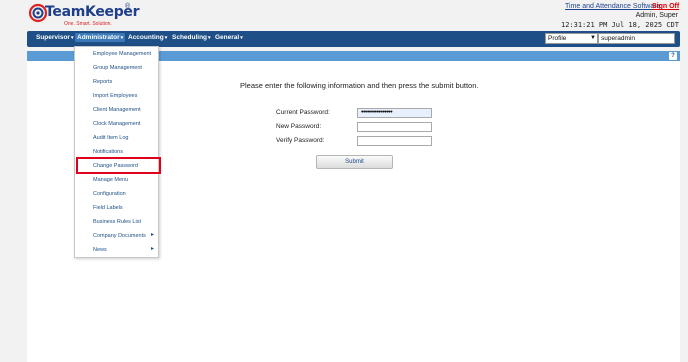  Describe the element at coordinates (299, 126) in the screenshot. I see `new-password-label: New Password:` at that location.